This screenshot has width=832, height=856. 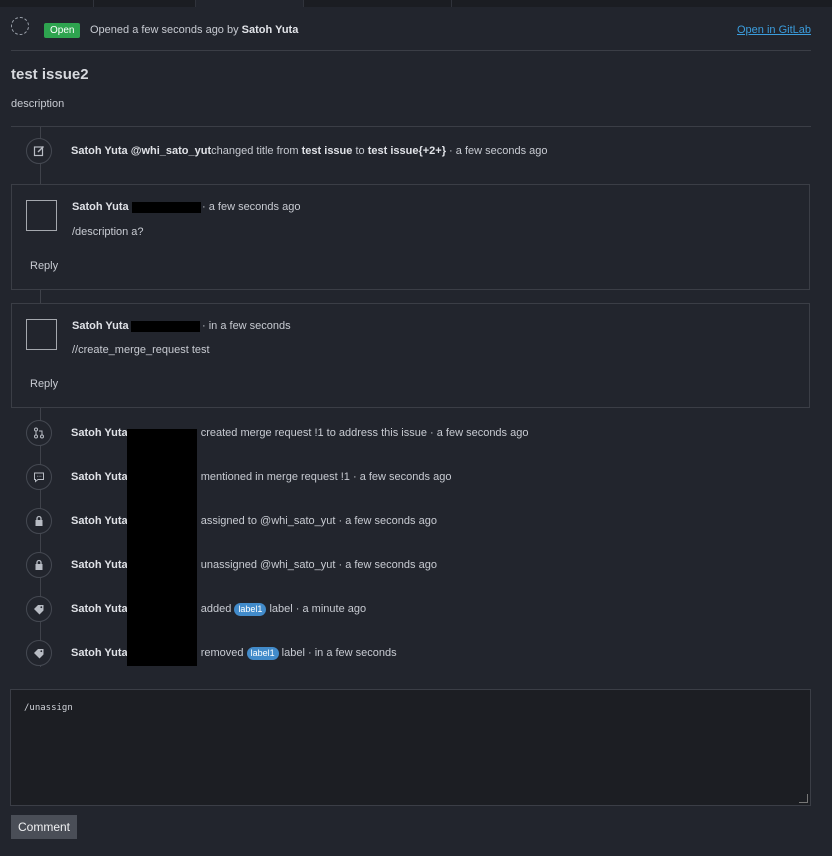 What do you see at coordinates (108, 232) in the screenshot?
I see `comment-body: /description a?` at bounding box center [108, 232].